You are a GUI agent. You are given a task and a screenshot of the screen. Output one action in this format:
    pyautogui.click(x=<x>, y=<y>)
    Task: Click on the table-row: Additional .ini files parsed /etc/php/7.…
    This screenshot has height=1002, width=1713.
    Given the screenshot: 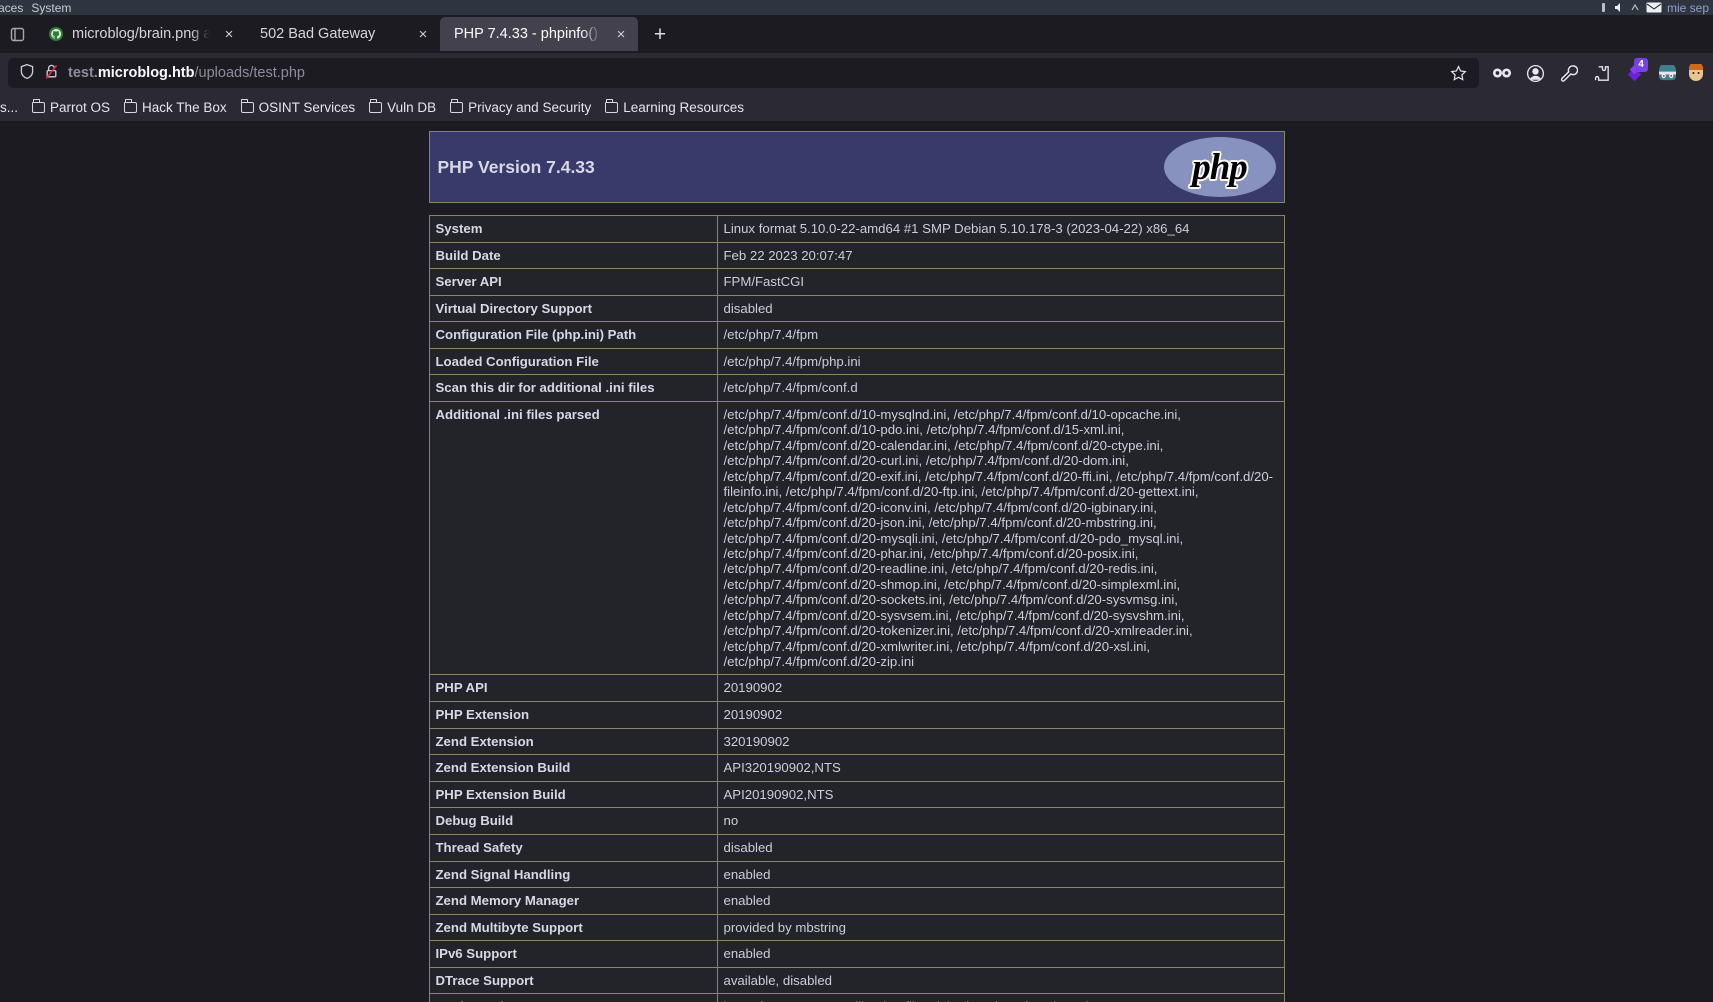 What is the action you would take?
    pyautogui.click(x=856, y=538)
    